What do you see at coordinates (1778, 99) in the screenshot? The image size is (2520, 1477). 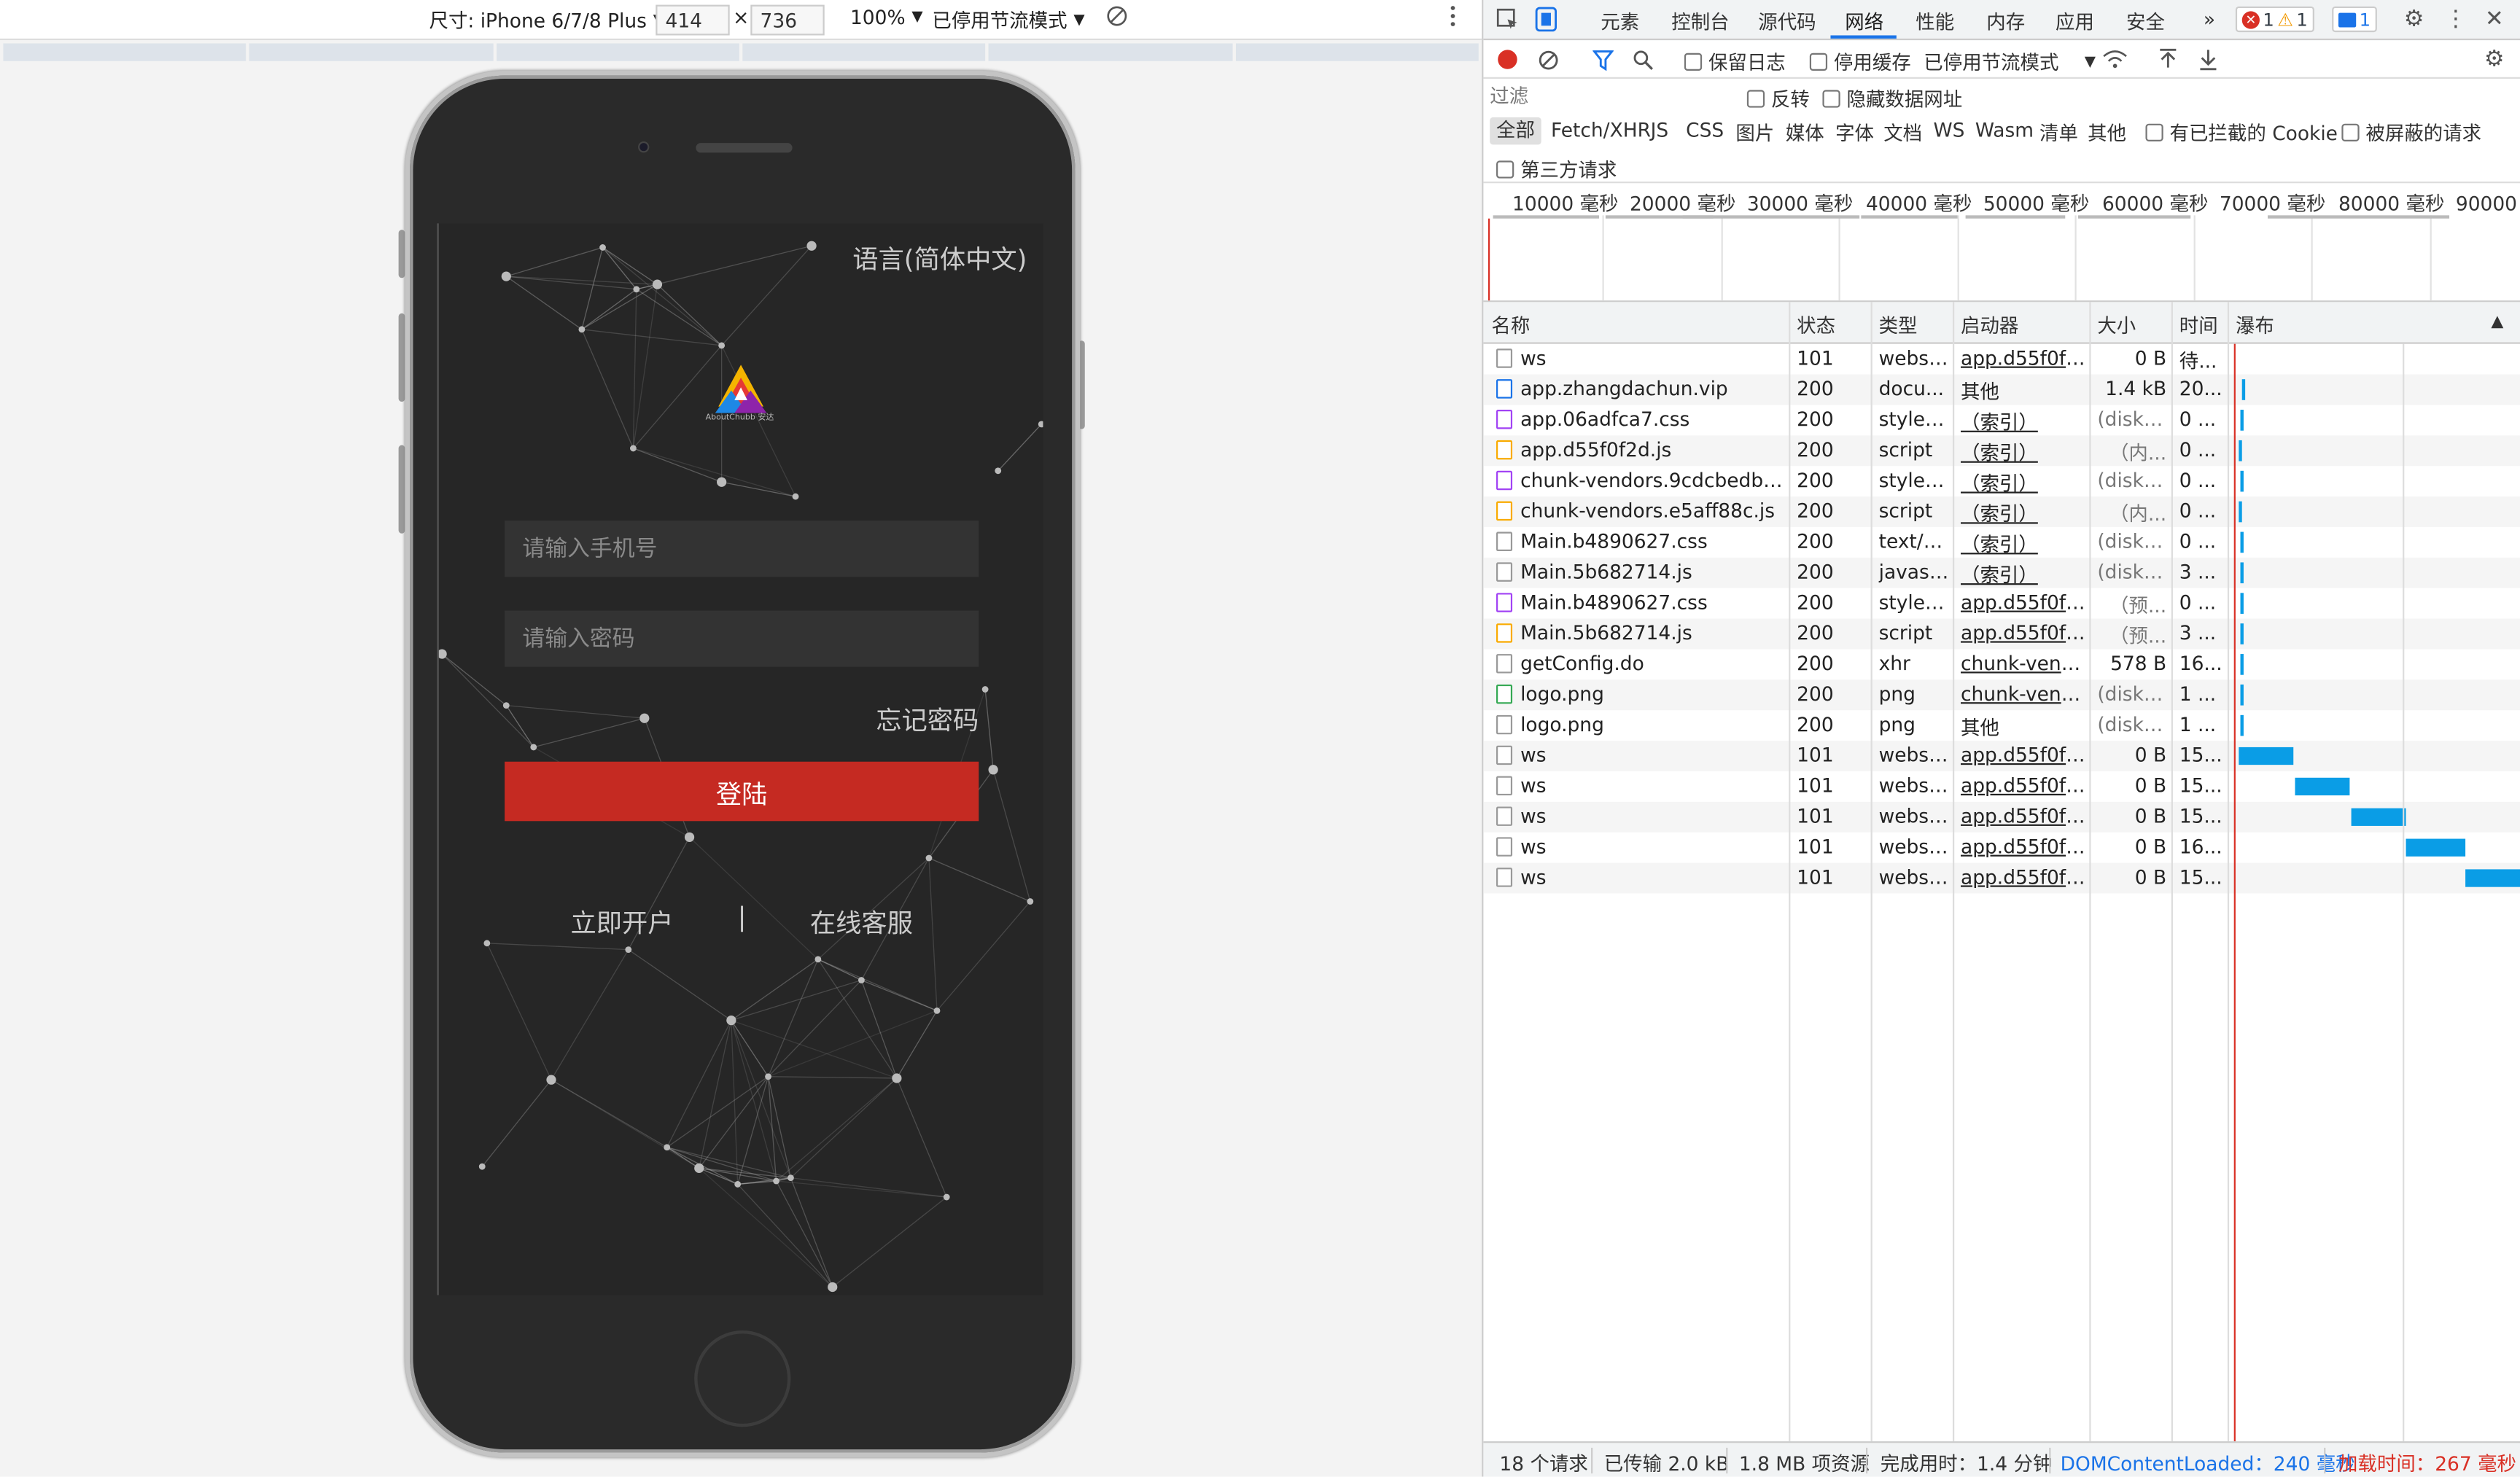 I see `invert-checkbox: 反转` at bounding box center [1778, 99].